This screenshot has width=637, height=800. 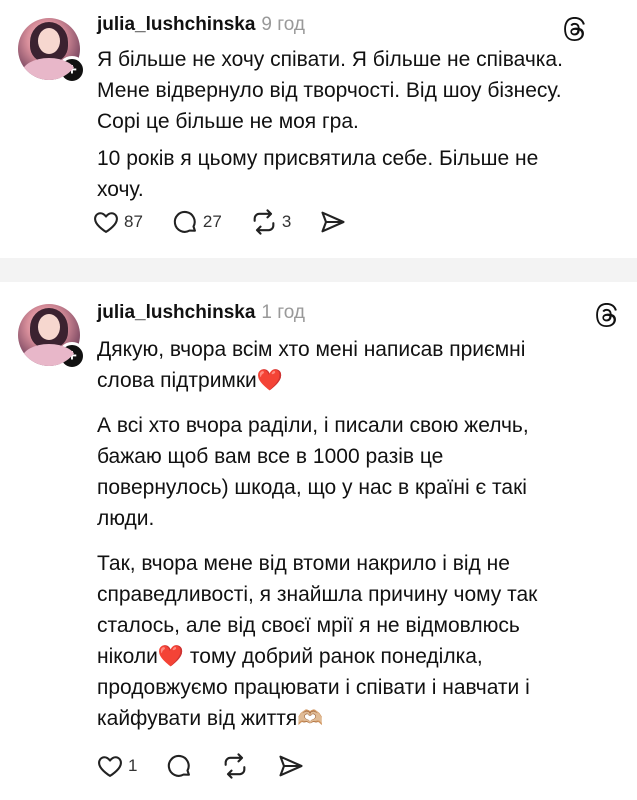 I want to click on repost-button, so click(x=235, y=766).